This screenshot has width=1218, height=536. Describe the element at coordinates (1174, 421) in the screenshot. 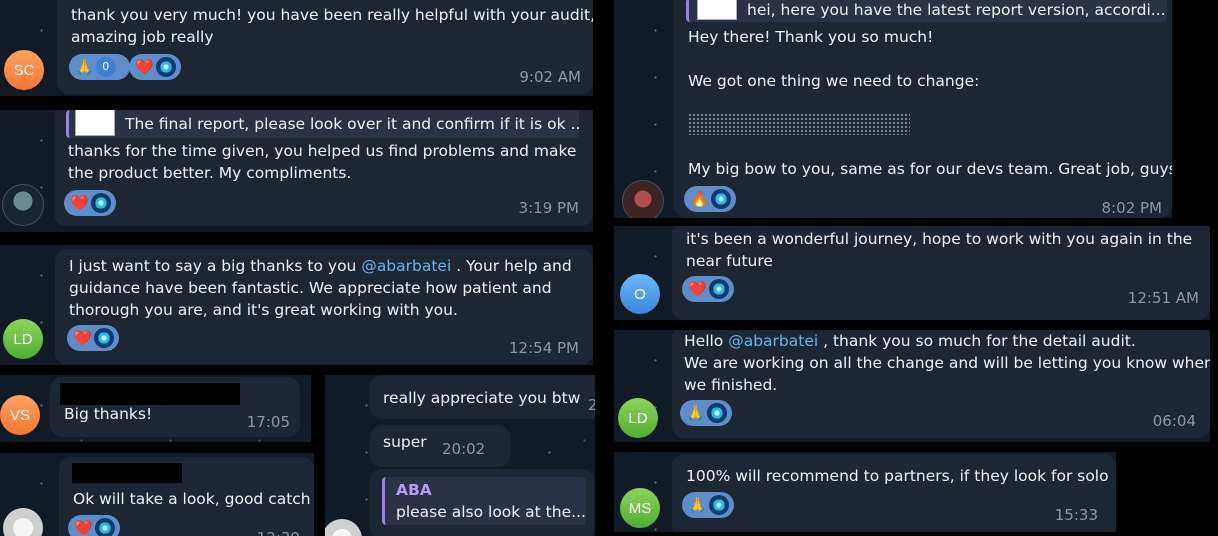

I see `message-time: 06:04` at that location.